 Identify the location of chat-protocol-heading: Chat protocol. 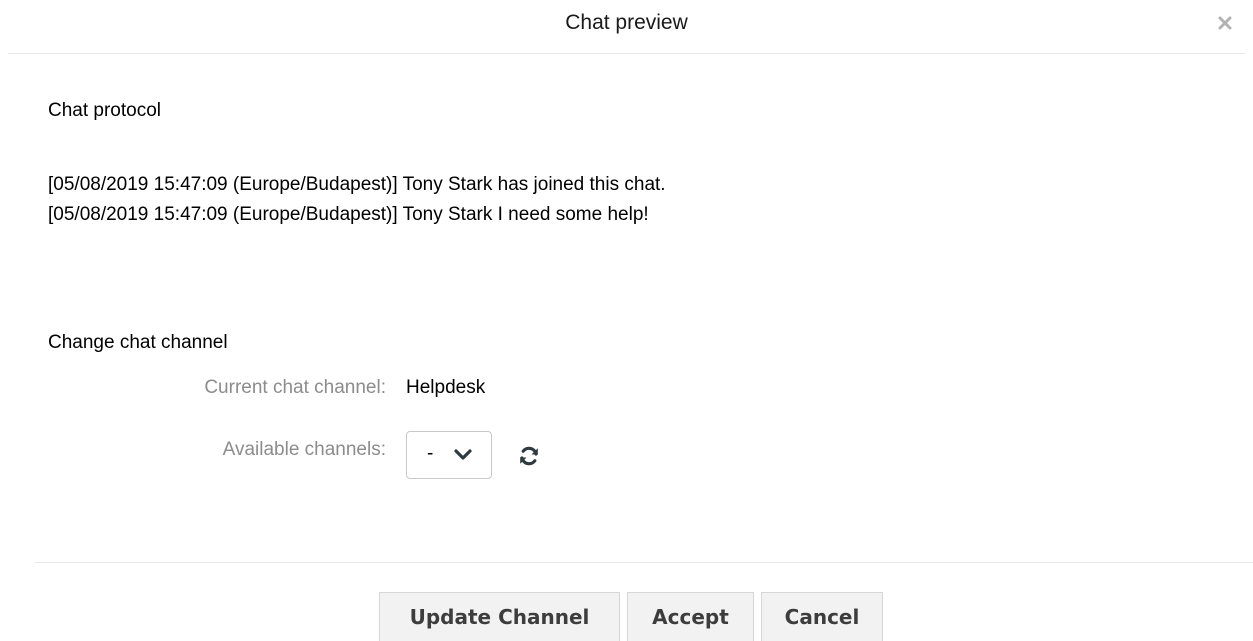
(105, 110).